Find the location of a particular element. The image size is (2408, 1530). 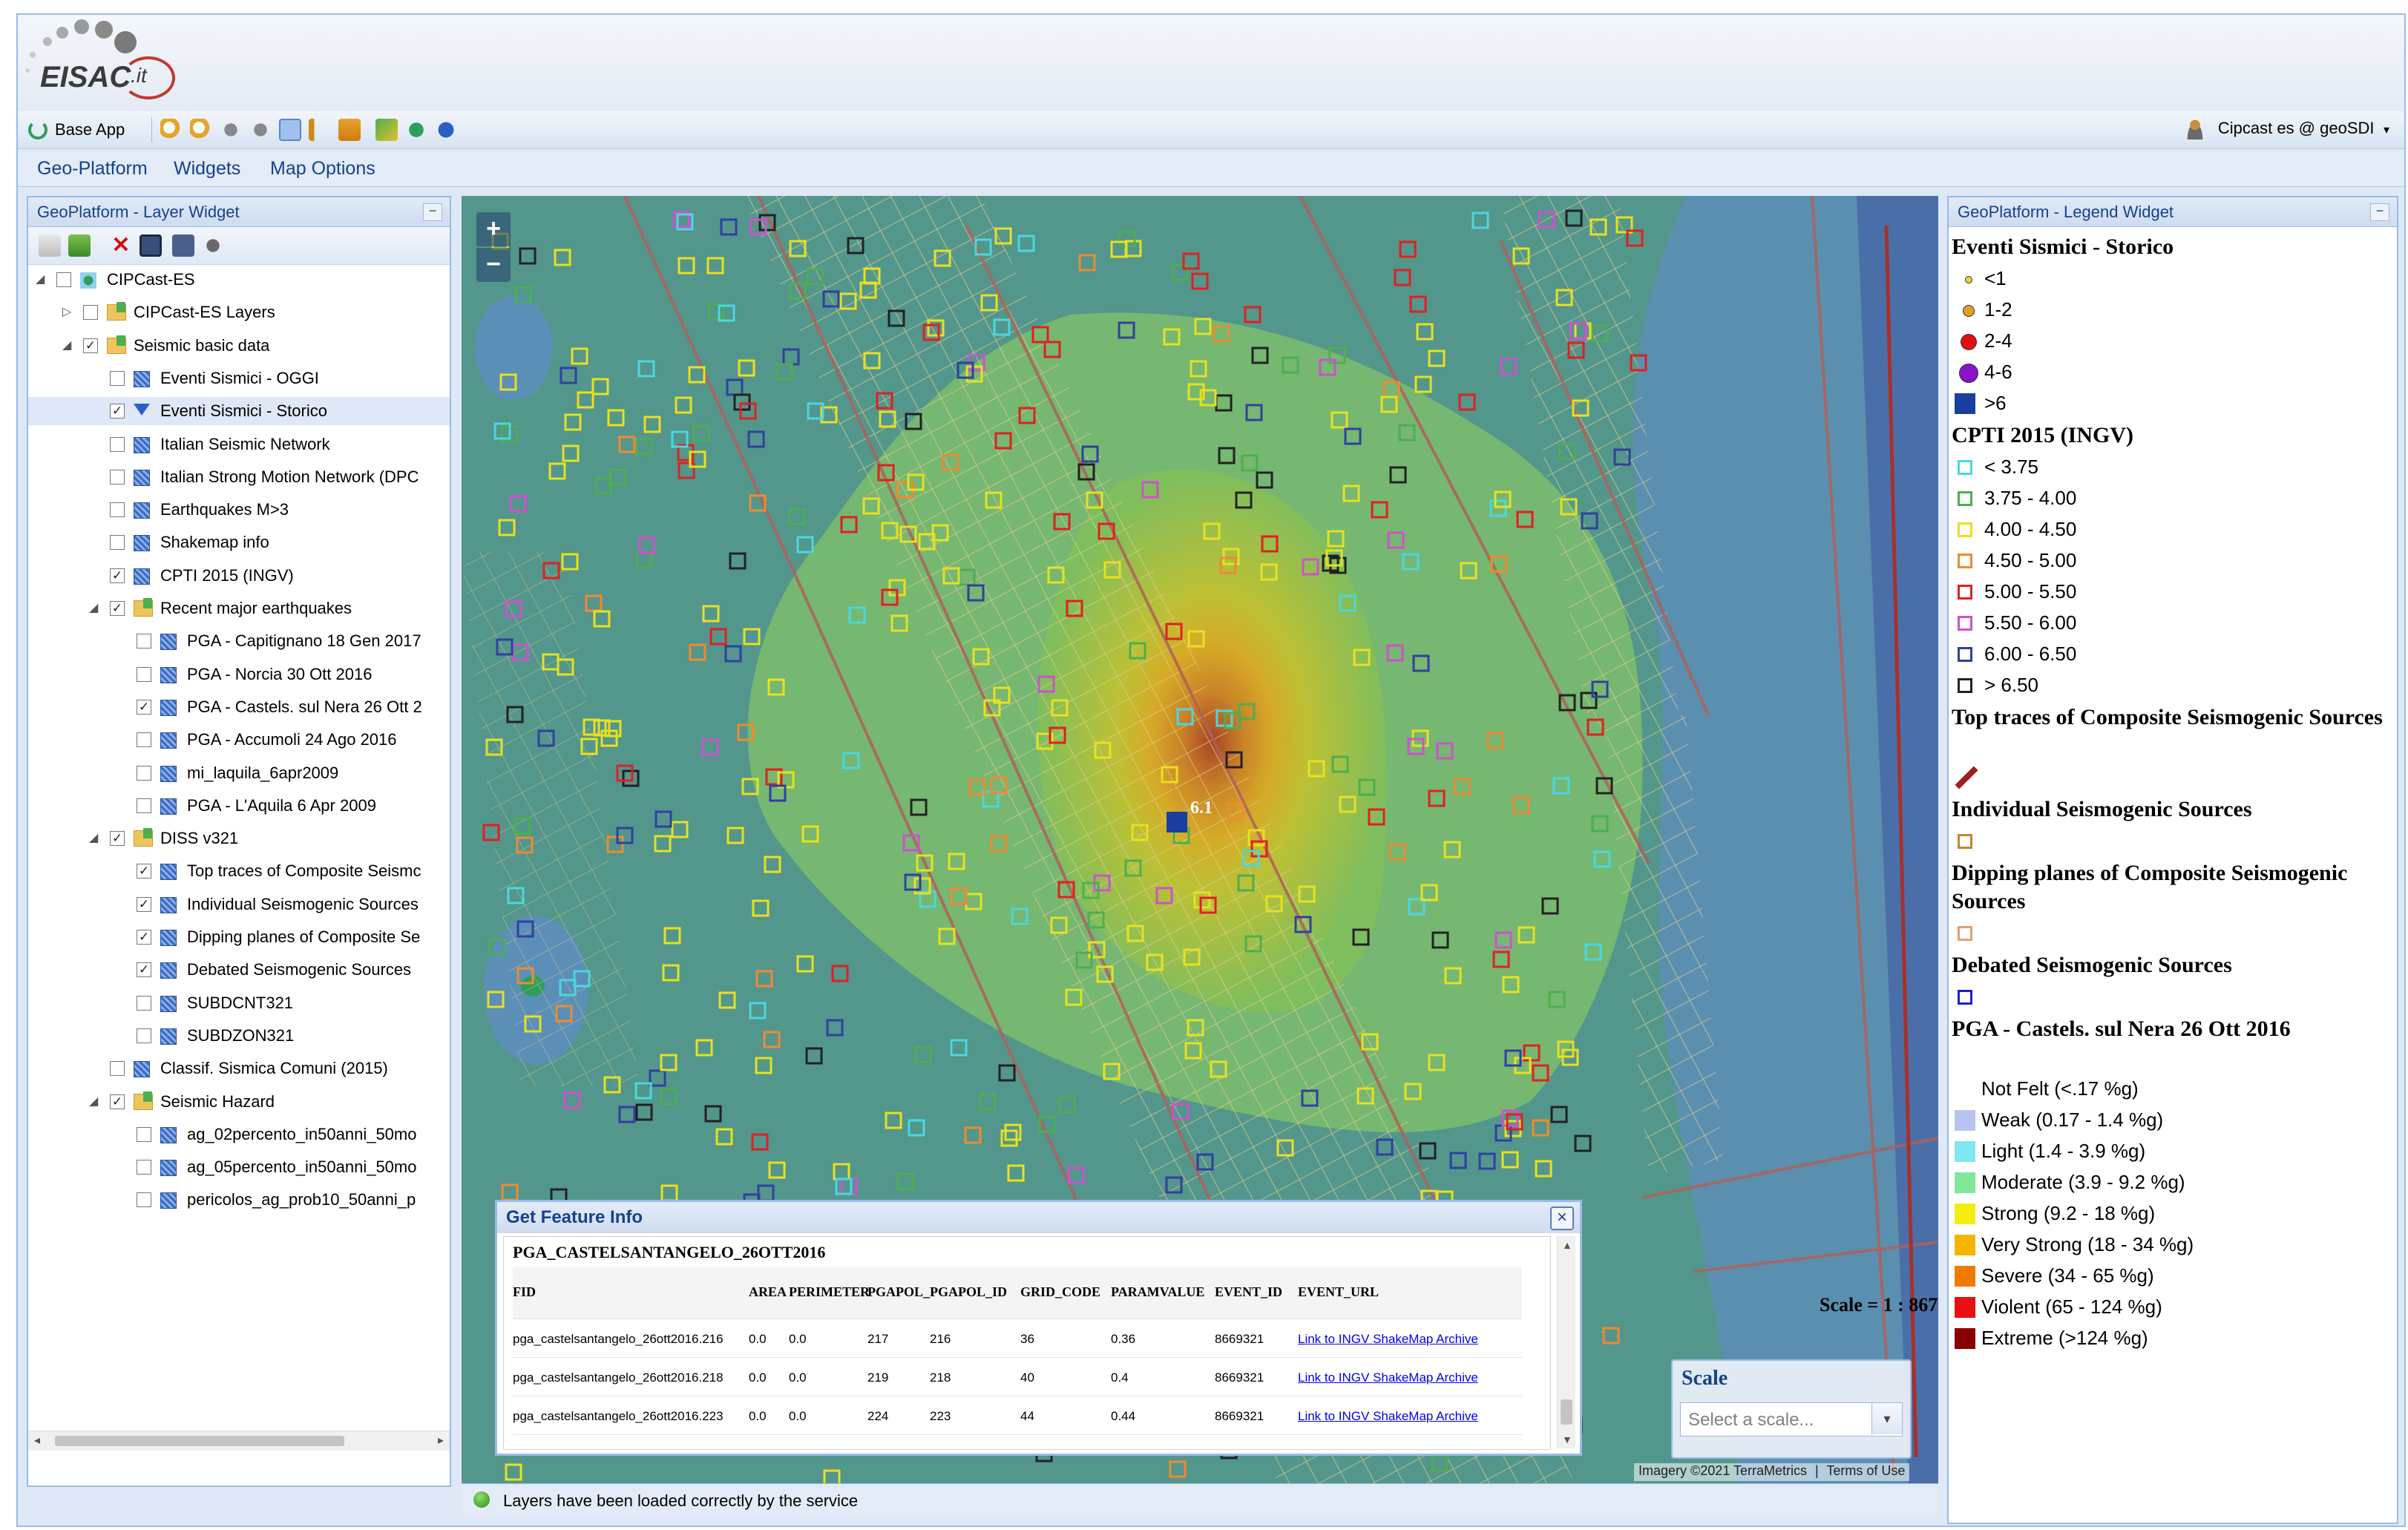

dropdown-arrow-icon: ▾ is located at coordinates (1886, 1419).